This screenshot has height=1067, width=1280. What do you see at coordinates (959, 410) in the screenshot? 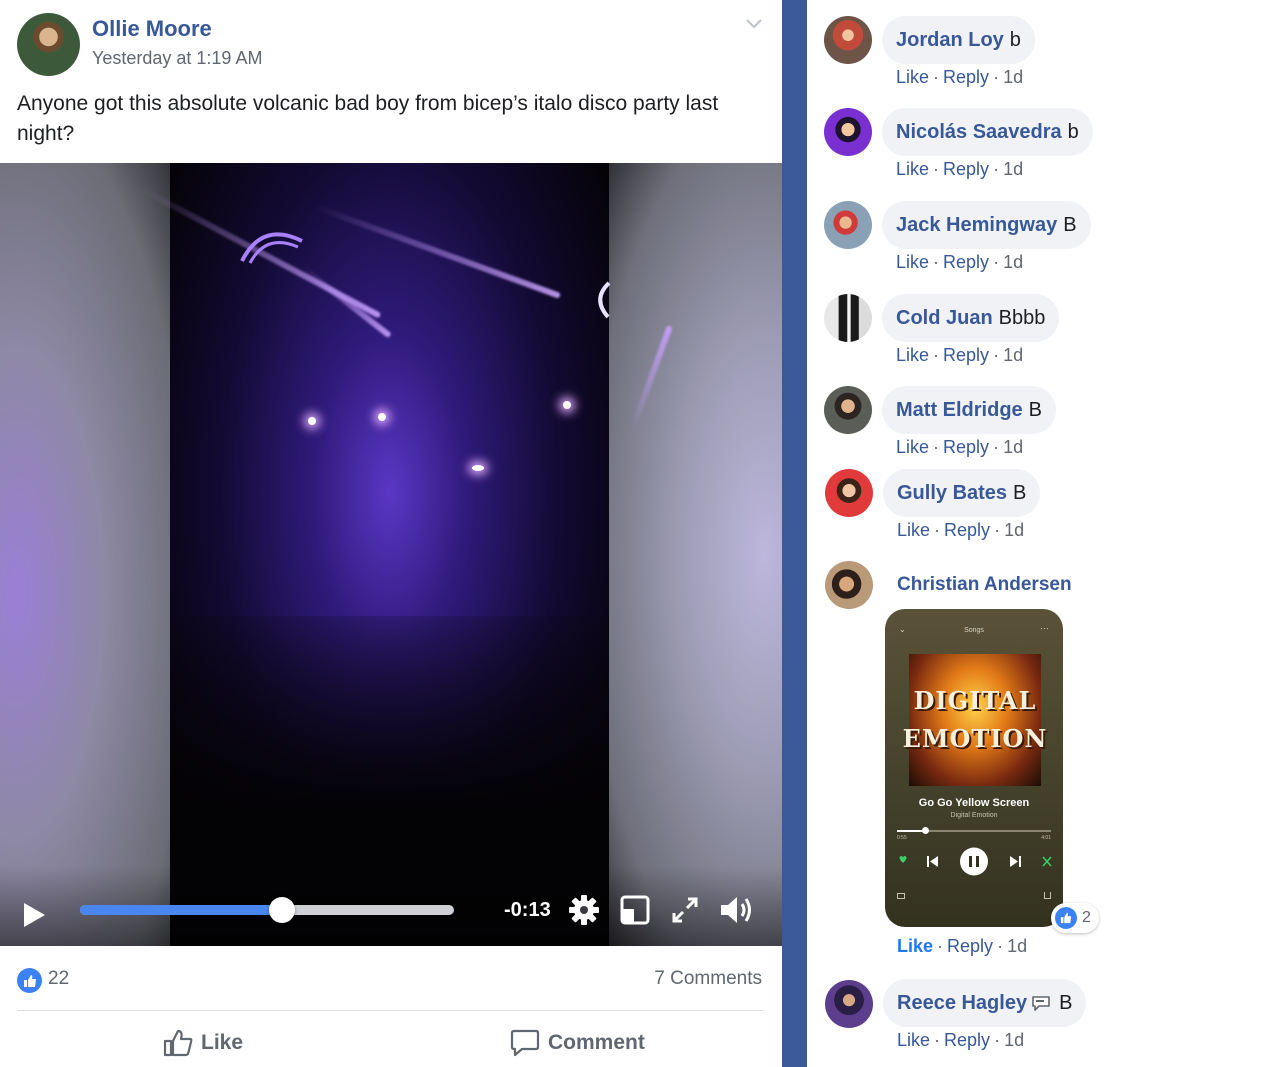
I see `comment-author: Matt Eldridge` at bounding box center [959, 410].